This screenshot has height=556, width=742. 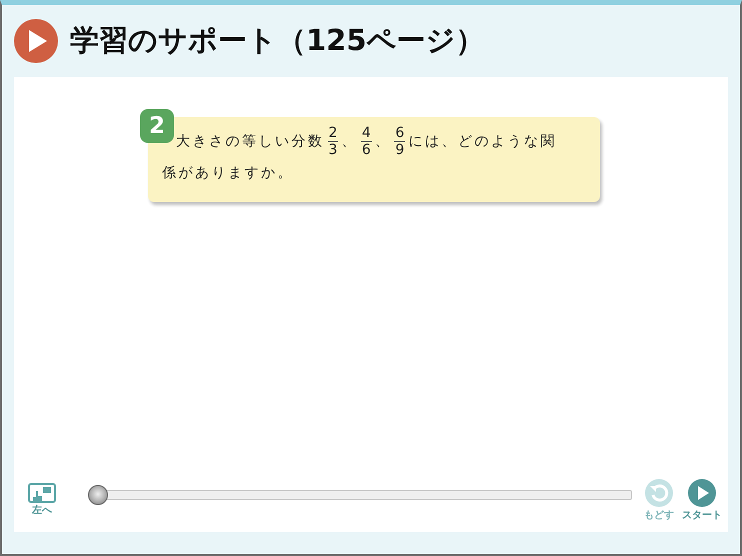 I want to click on play-icon, so click(x=36, y=41).